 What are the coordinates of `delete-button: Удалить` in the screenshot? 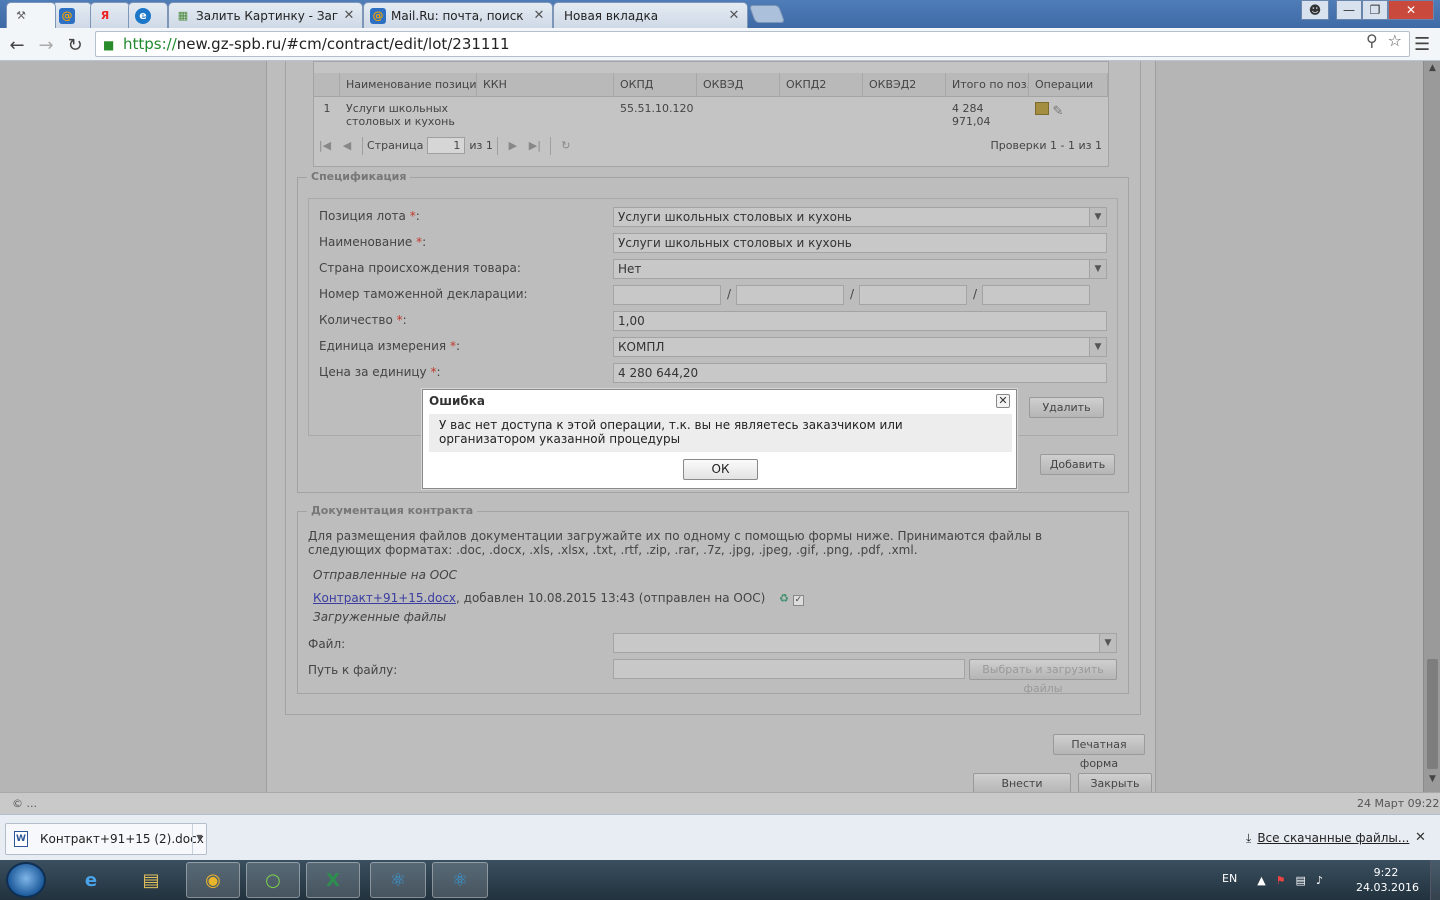 It's located at (1066, 407).